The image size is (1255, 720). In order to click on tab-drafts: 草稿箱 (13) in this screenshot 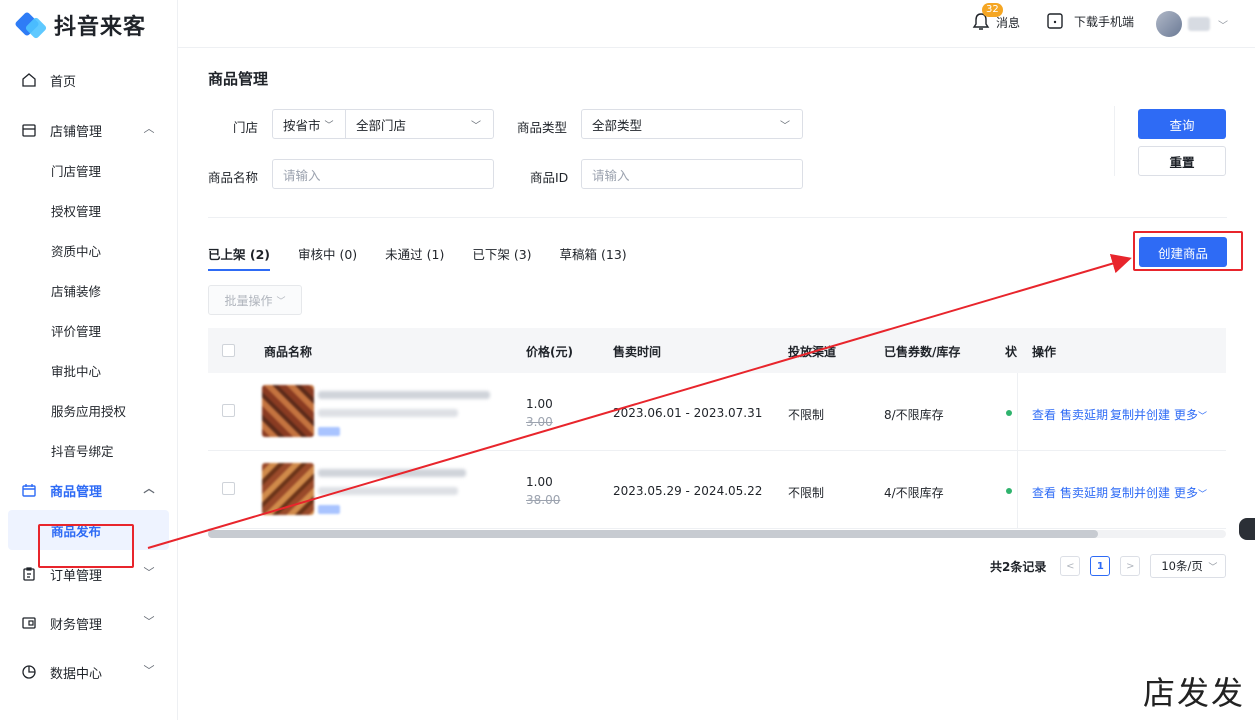, I will do `click(593, 257)`.